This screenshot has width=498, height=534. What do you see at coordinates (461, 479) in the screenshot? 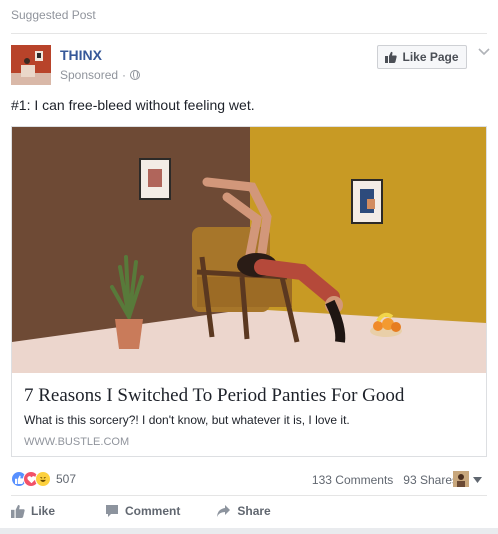
I see `commenting-as-avatar` at bounding box center [461, 479].